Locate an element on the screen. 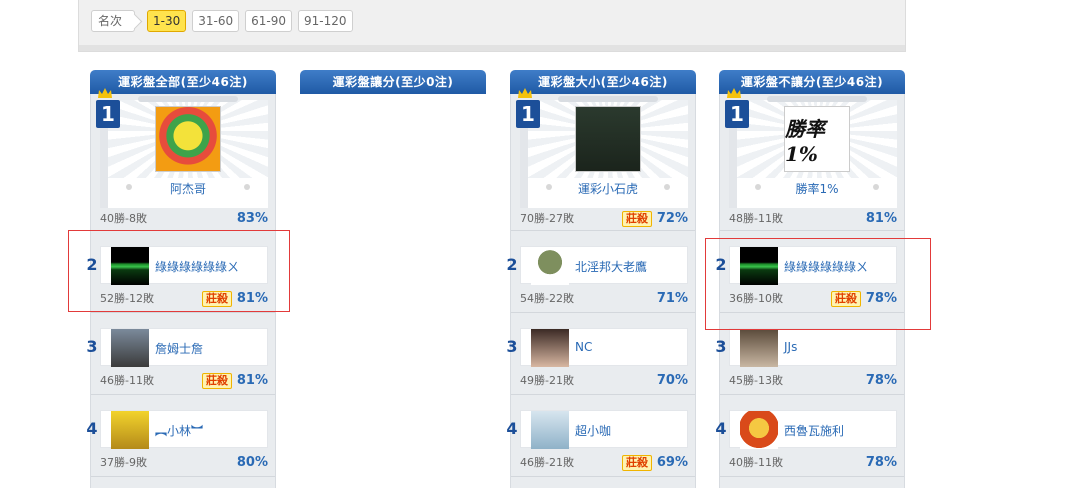 This screenshot has height=488, width=1080. player-name: 勝率1% is located at coordinates (817, 188).